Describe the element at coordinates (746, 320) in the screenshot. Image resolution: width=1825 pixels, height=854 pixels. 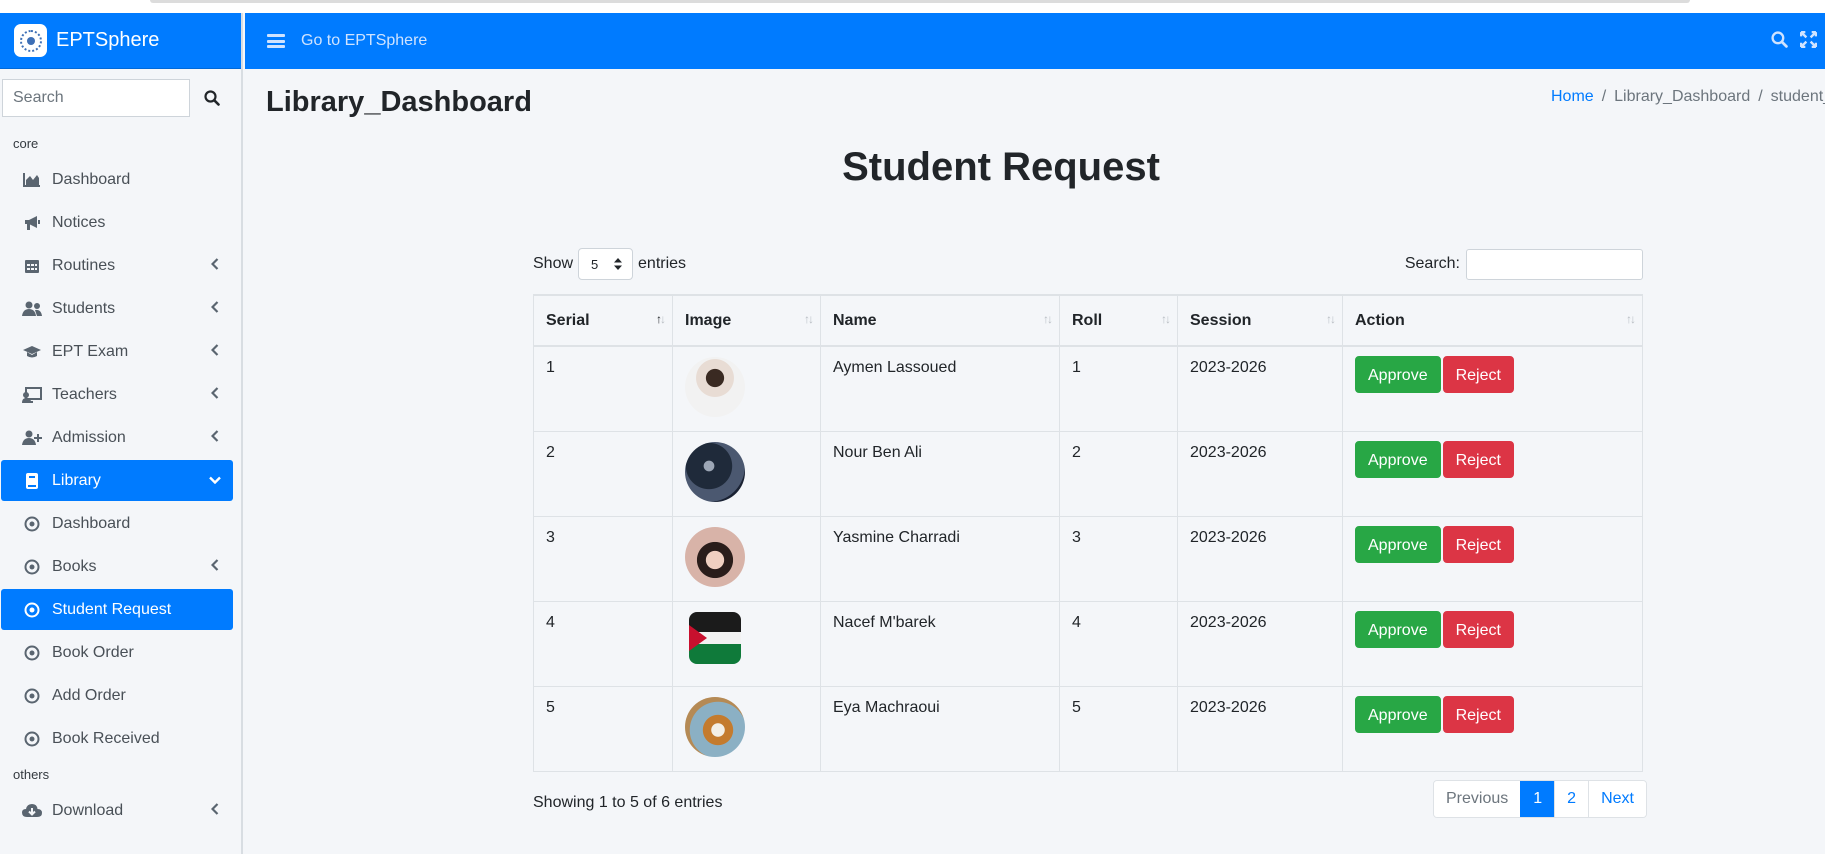
I see `column-header-image: Image ↑↓` at that location.